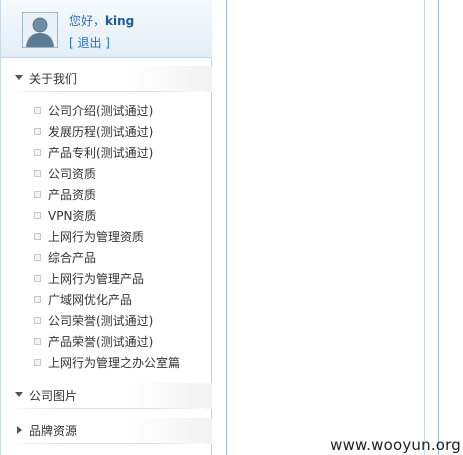 This screenshot has height=455, width=463. Describe the element at coordinates (53, 79) in the screenshot. I see `section-label-about: 关于我们` at that location.